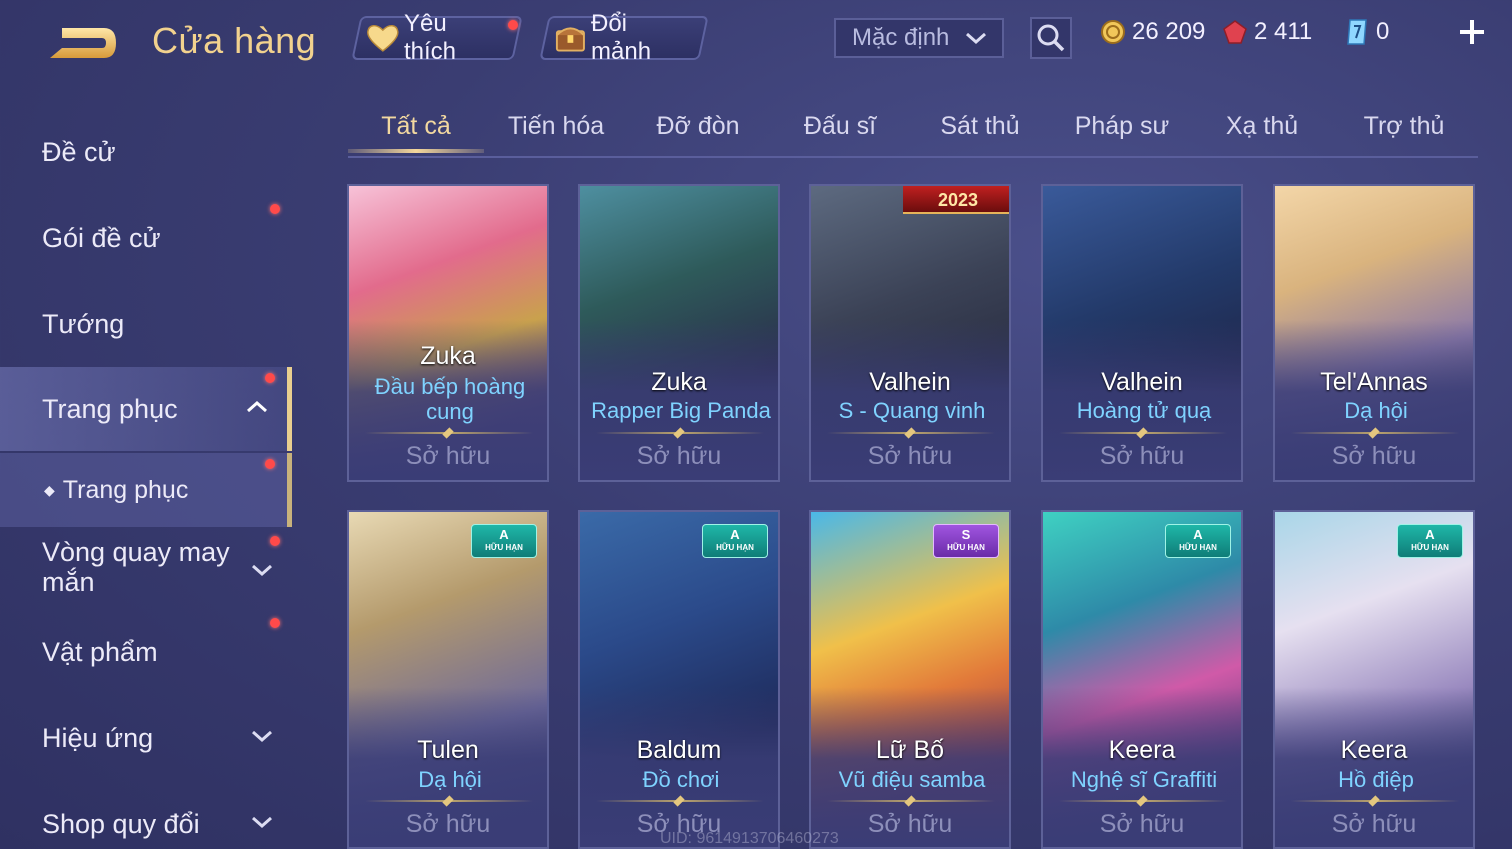 This screenshot has width=1512, height=849. I want to click on hero-name: Valhein, so click(1142, 382).